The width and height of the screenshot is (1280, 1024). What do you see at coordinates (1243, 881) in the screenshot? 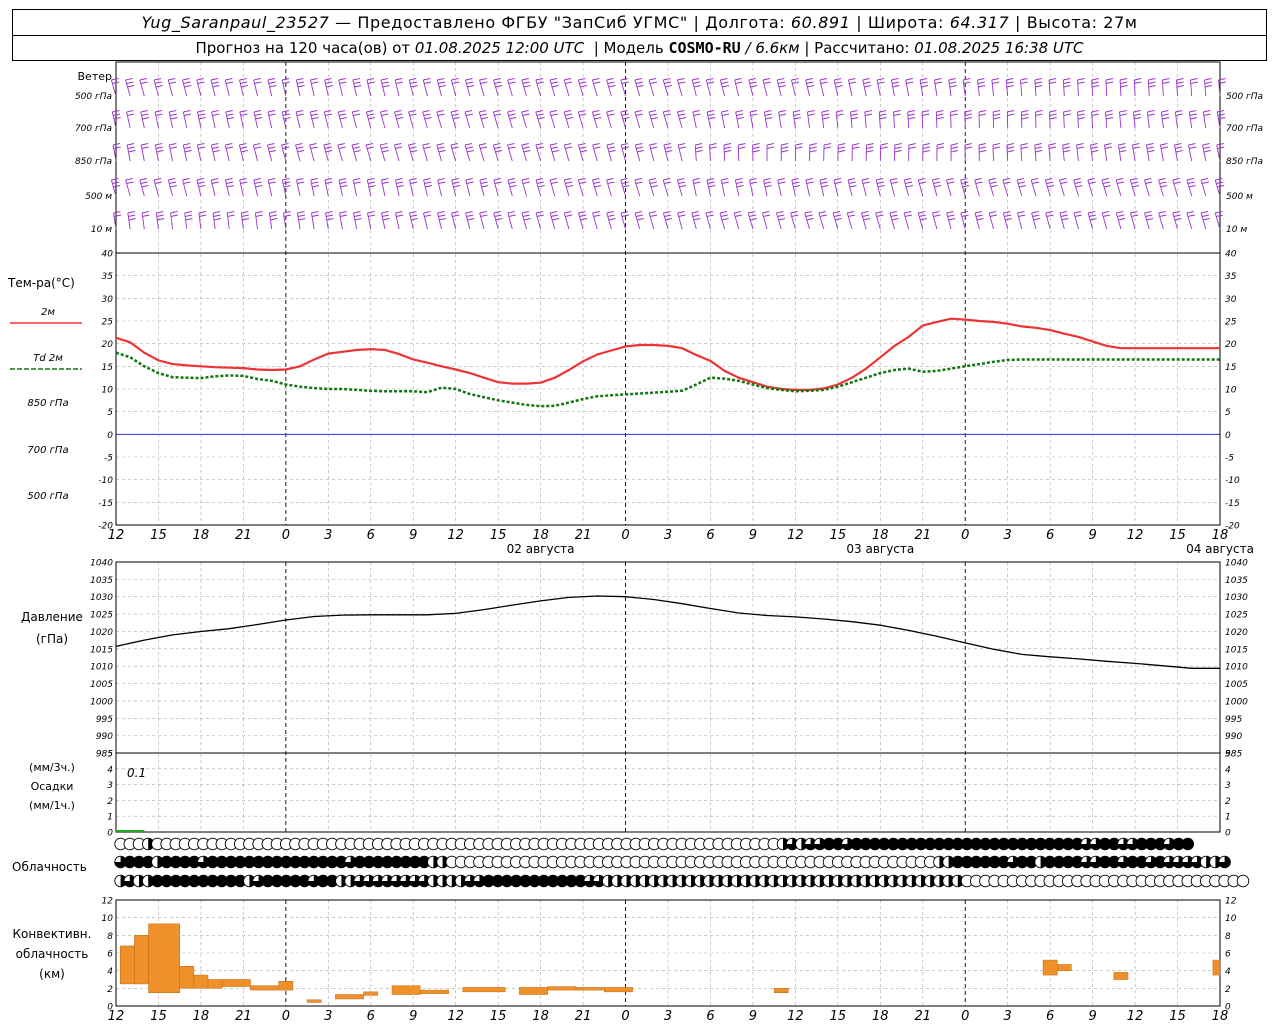
I see `cloud-cover-icon` at bounding box center [1243, 881].